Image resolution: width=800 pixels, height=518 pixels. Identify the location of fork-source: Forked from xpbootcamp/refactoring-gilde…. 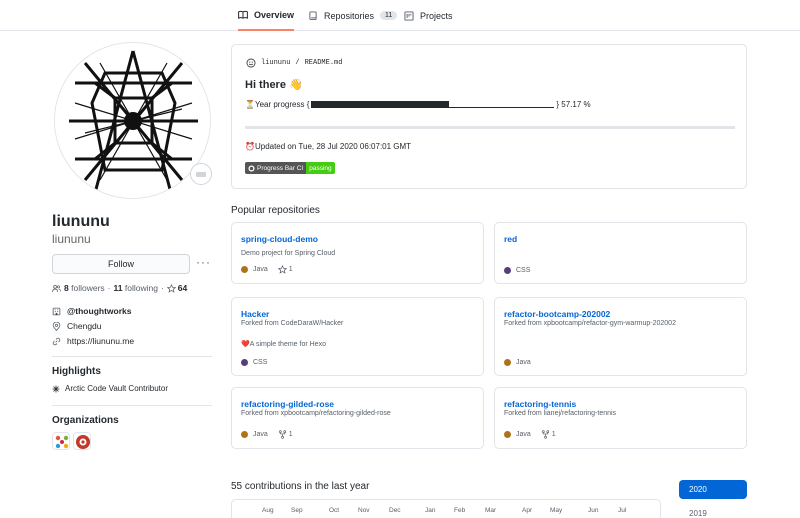
(316, 413).